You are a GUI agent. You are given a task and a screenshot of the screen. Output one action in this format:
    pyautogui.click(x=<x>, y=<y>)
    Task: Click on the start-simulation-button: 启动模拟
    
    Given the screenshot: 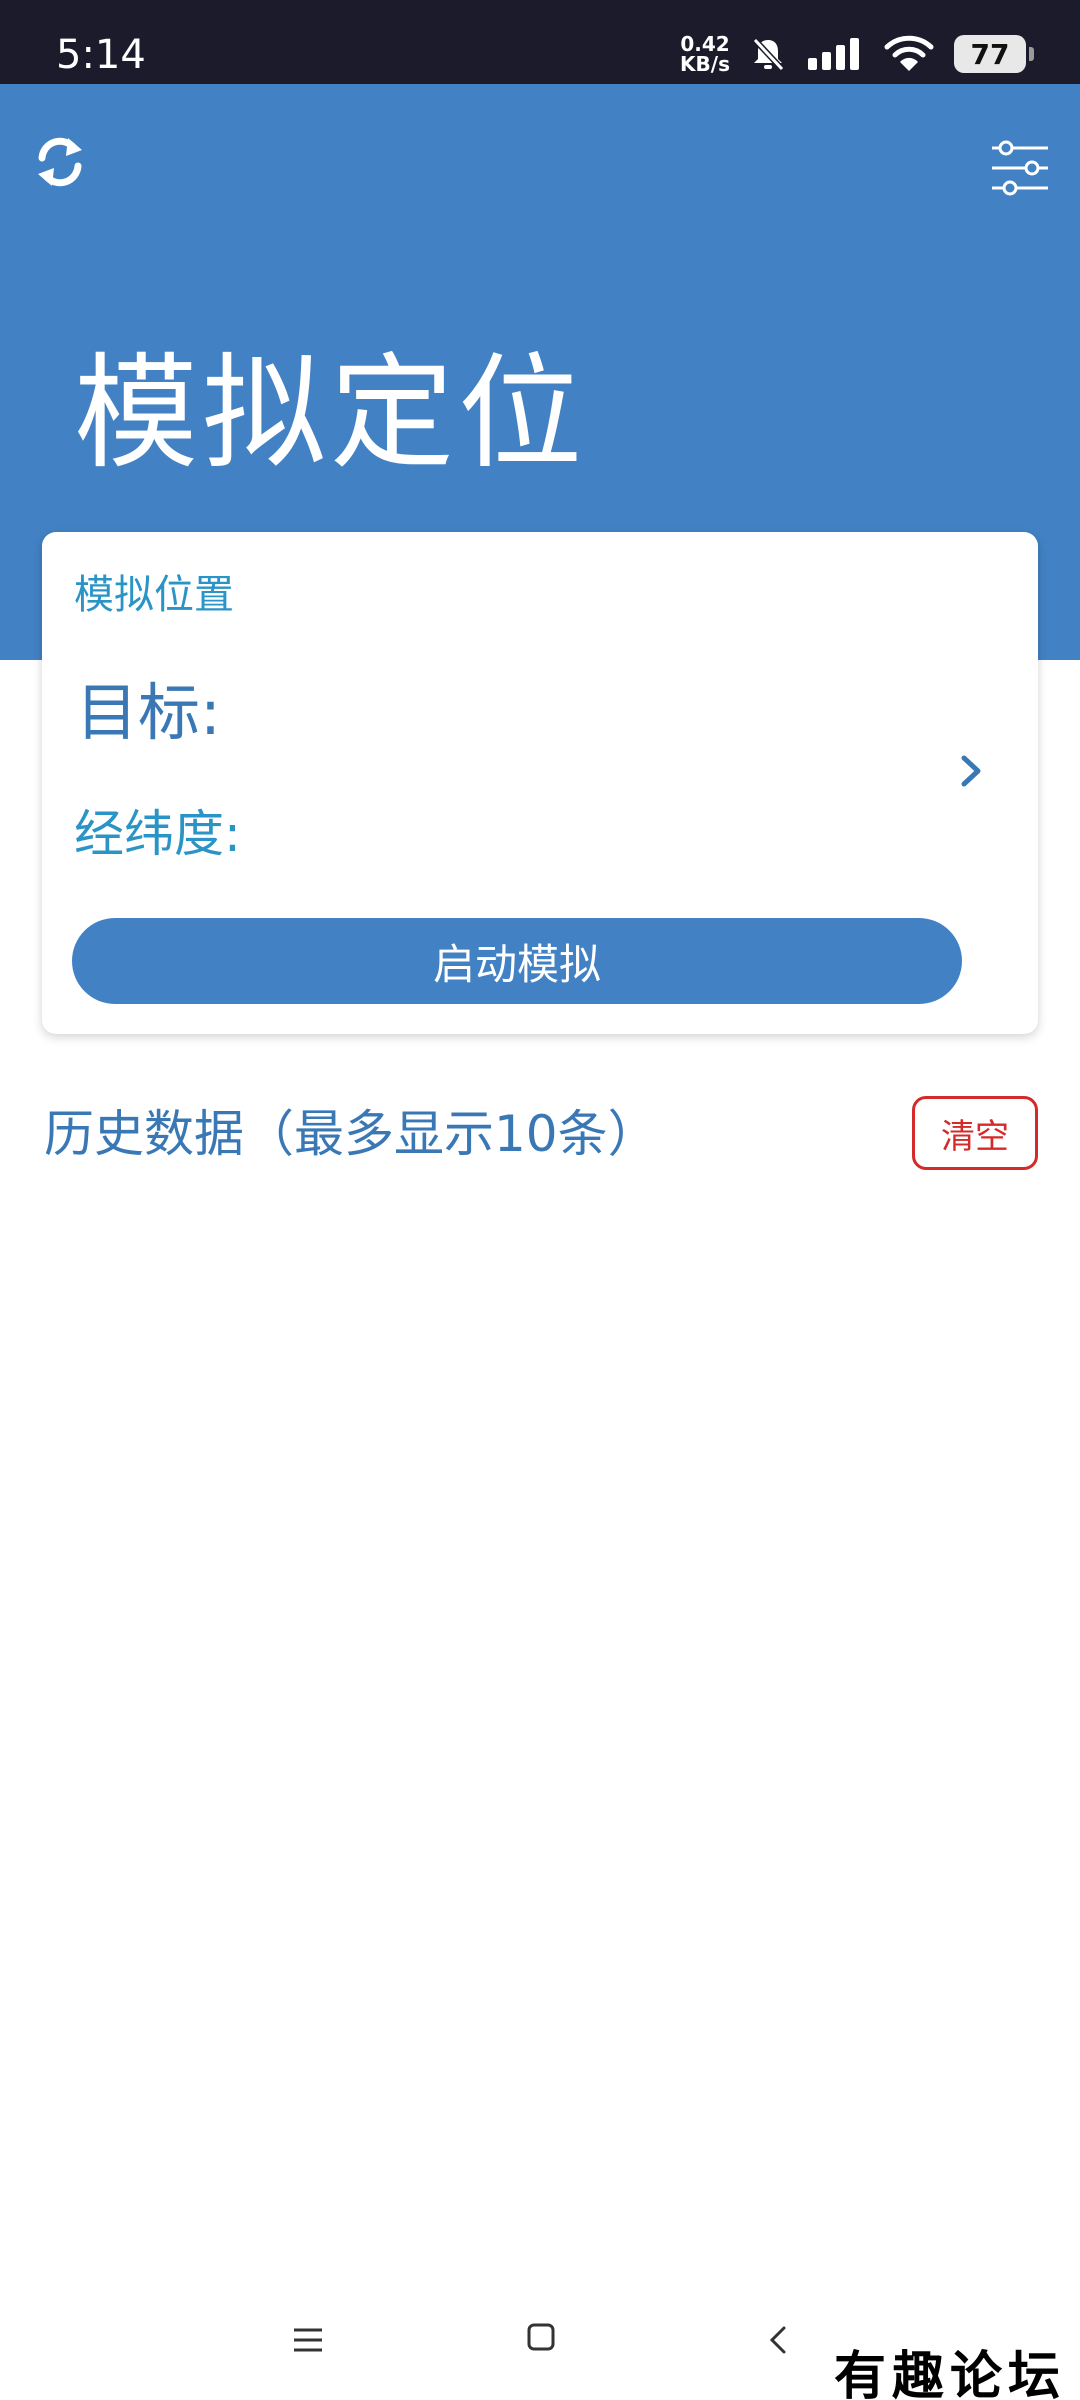 What is the action you would take?
    pyautogui.click(x=517, y=961)
    